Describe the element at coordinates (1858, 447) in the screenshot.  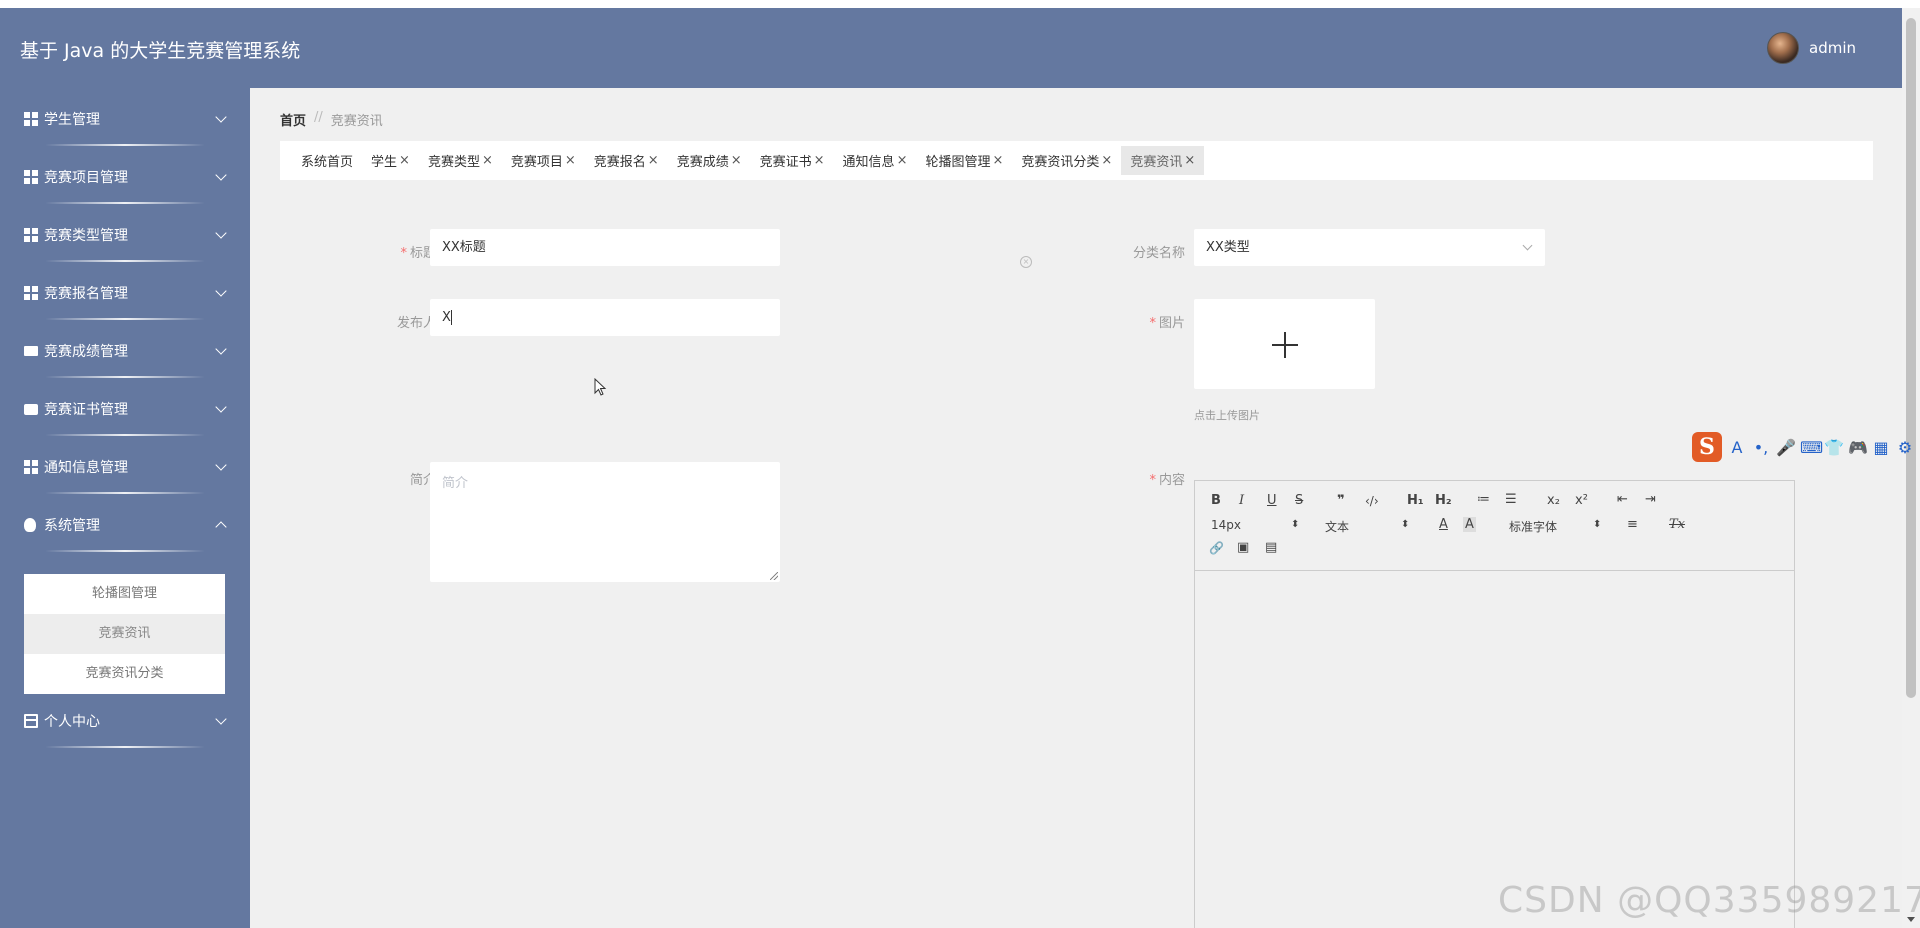
I see `ime-game-icon: 🎮` at that location.